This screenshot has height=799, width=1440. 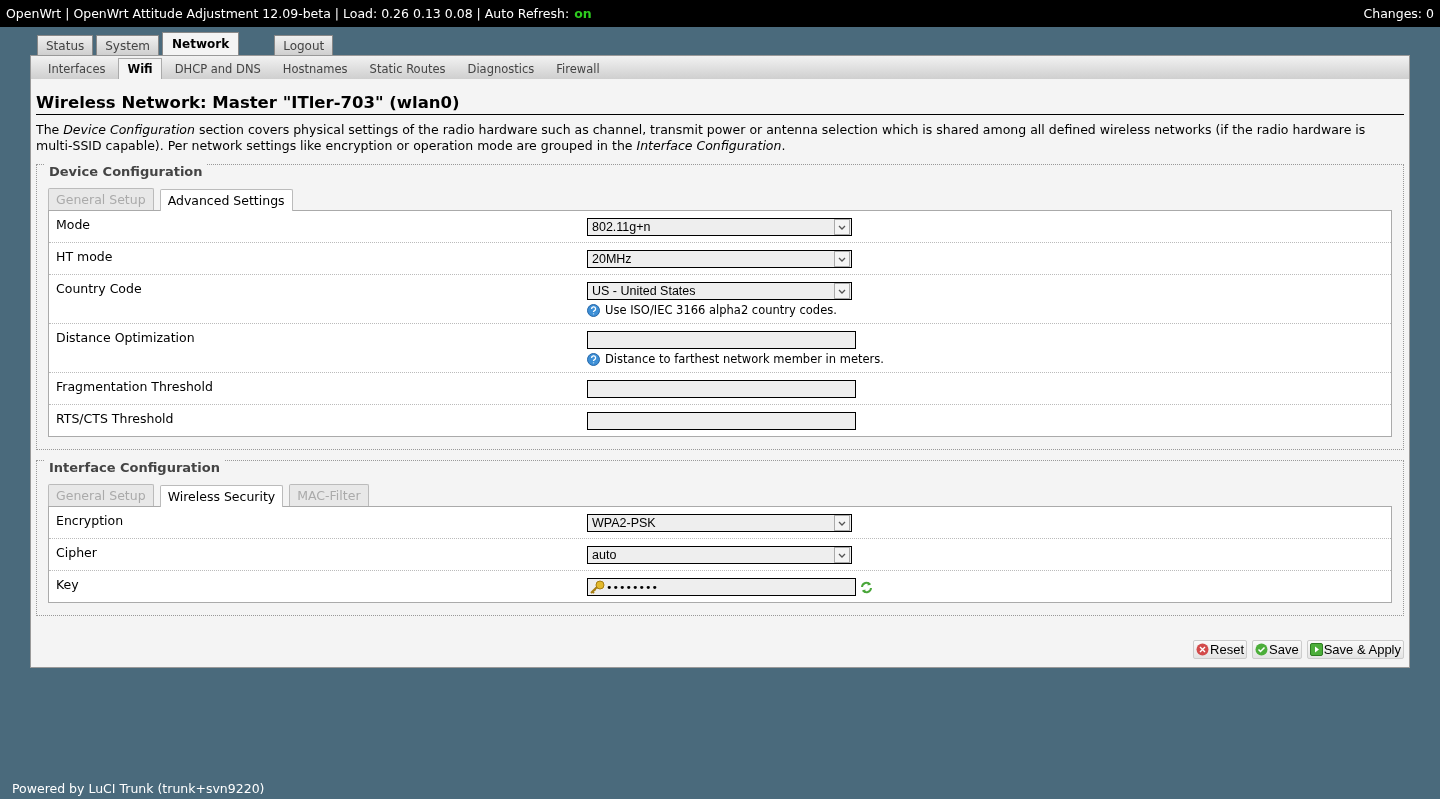 What do you see at coordinates (578, 68) in the screenshot?
I see `sub-tab: Firewall` at bounding box center [578, 68].